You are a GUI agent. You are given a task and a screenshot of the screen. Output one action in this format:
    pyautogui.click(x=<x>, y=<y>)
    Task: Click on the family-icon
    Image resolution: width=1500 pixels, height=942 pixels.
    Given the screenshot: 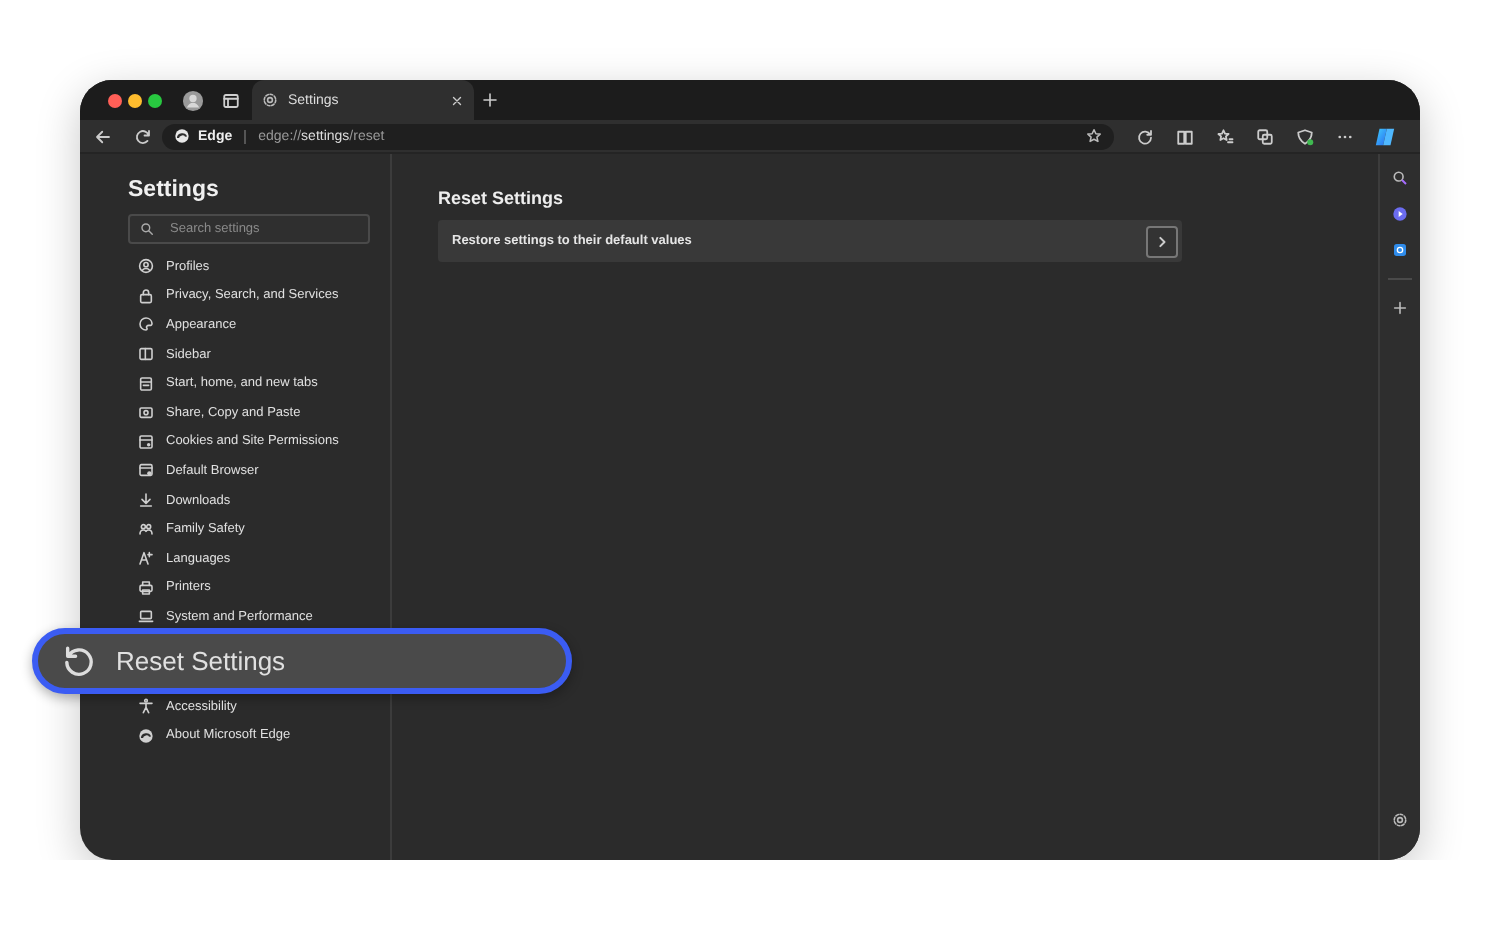 What is the action you would take?
    pyautogui.click(x=146, y=529)
    